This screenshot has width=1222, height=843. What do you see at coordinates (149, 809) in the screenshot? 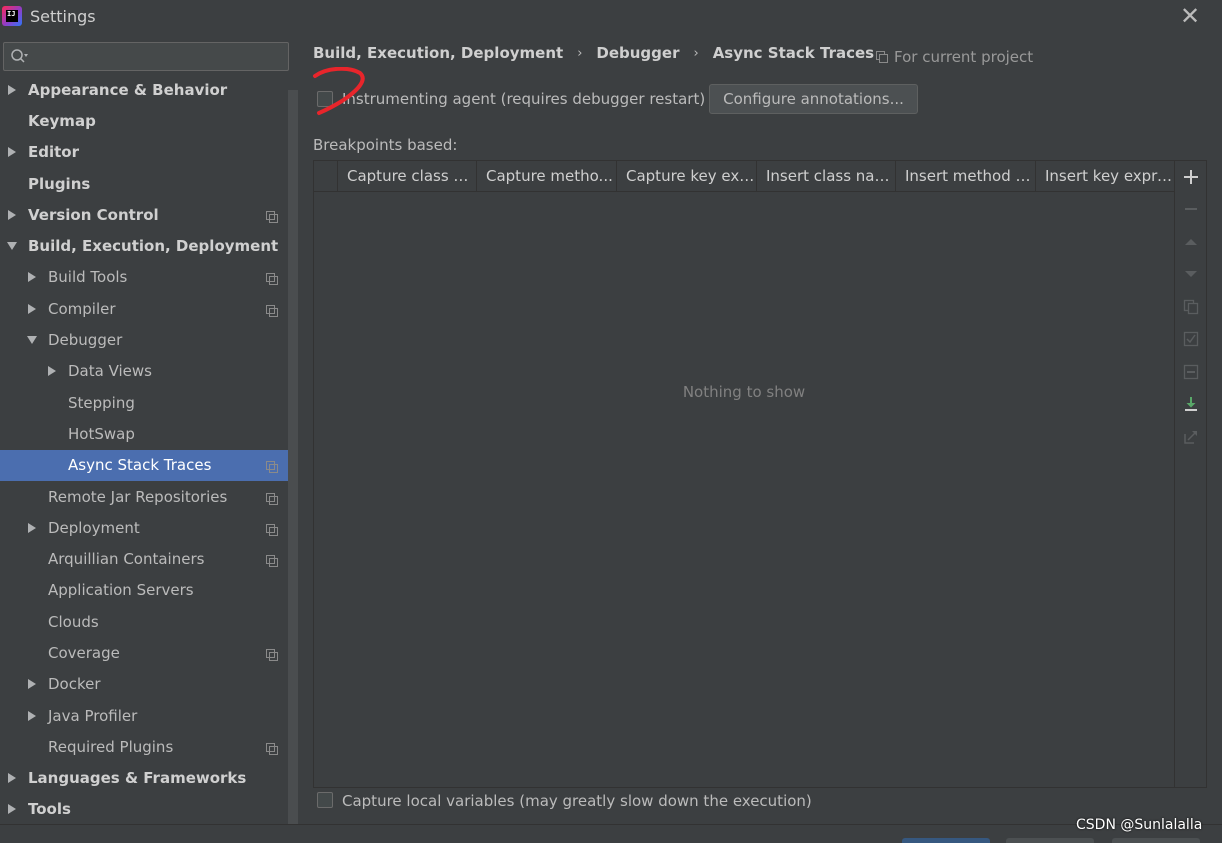
I see `sidebar-item: Tools` at bounding box center [149, 809].